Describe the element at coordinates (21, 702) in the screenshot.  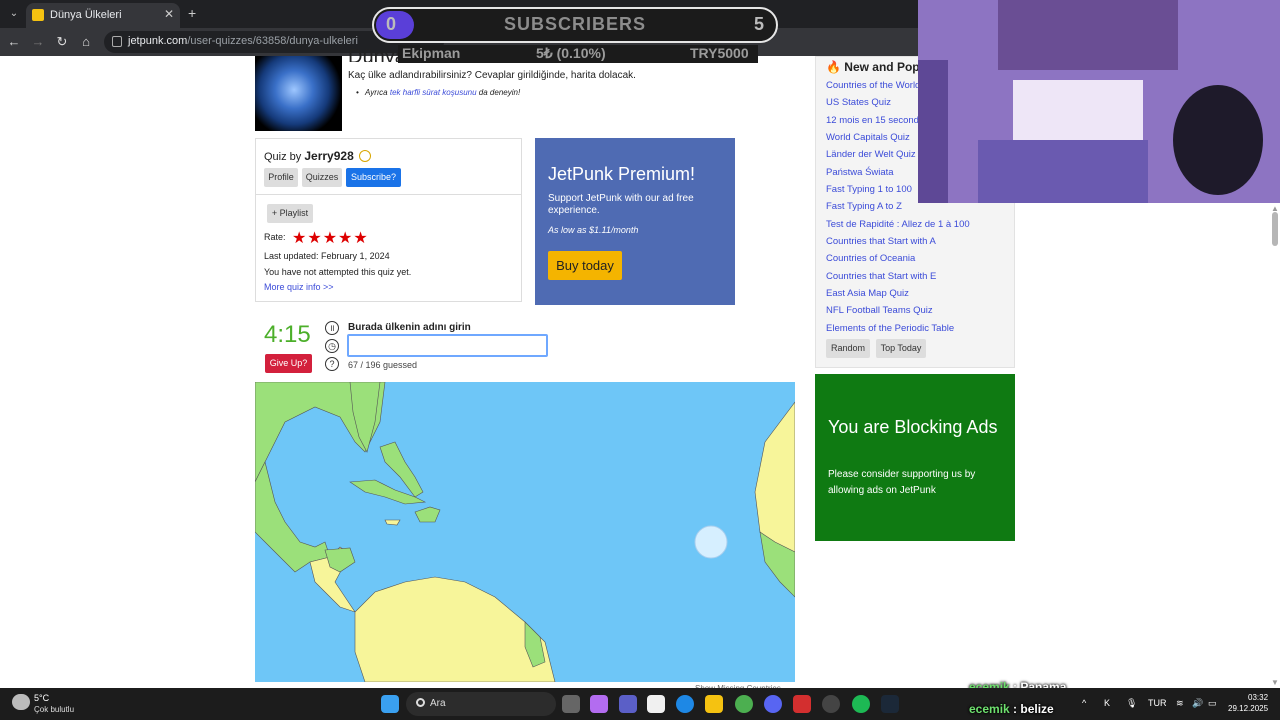
I see `weather-cloud-icon` at that location.